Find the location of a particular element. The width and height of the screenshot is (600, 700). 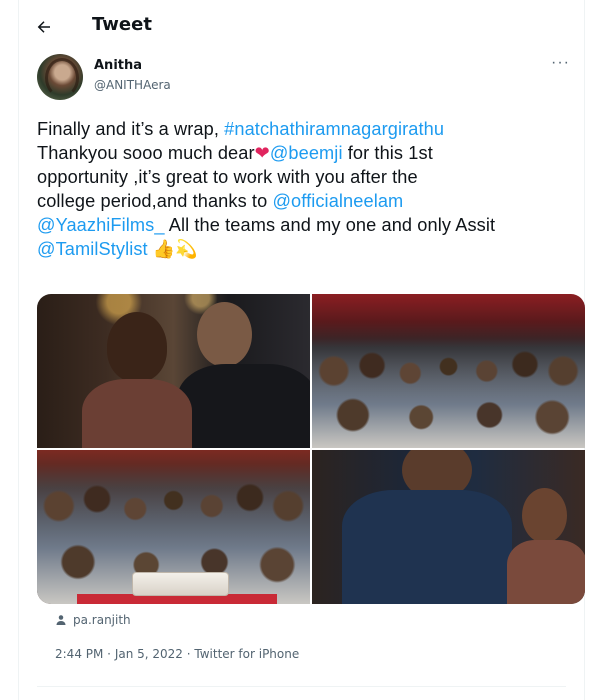

person-icon is located at coordinates (61, 620).